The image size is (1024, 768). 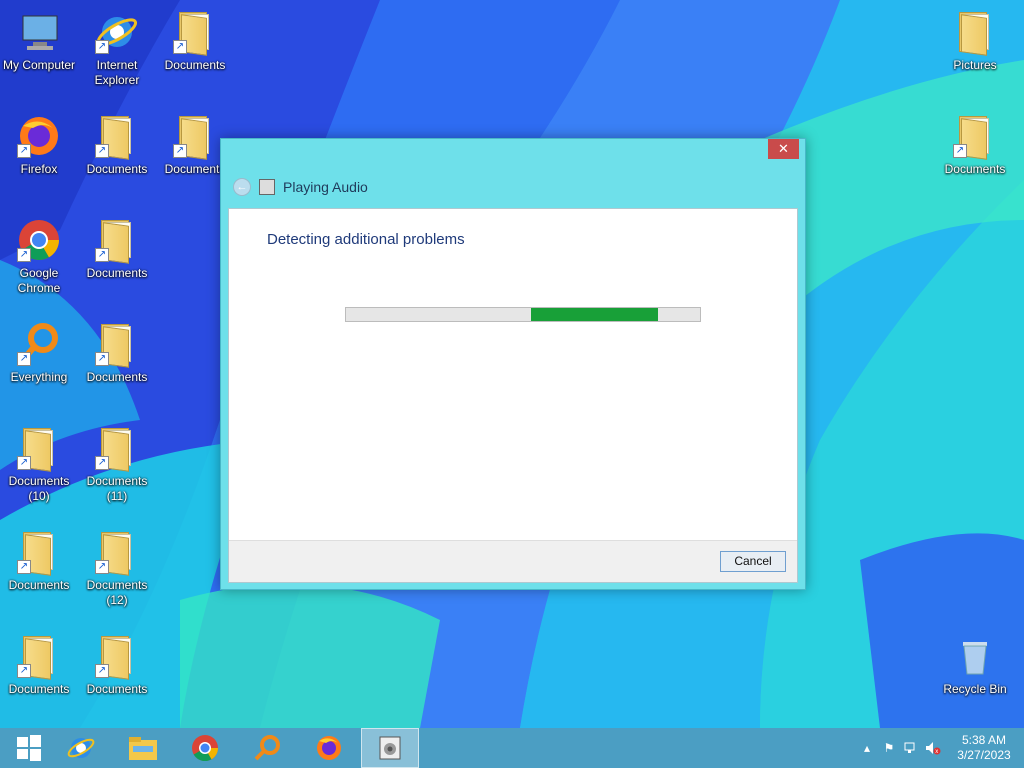 What do you see at coordinates (512, 748) in the screenshot?
I see `taskbar: ▴ ⚑ x 5:38 AM 3/27/2023` at bounding box center [512, 748].